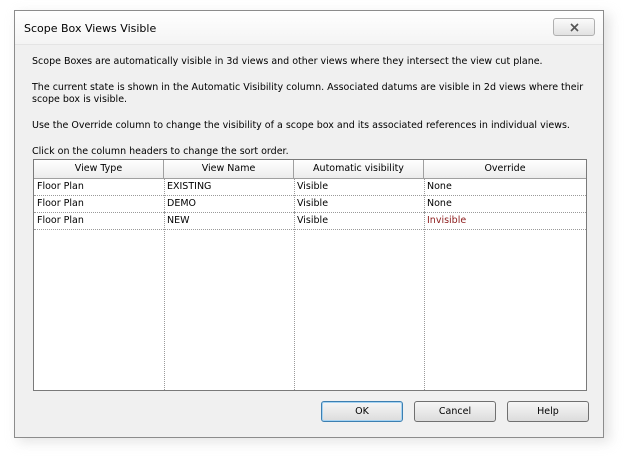  I want to click on cell-view-name: EXISTING, so click(229, 187).